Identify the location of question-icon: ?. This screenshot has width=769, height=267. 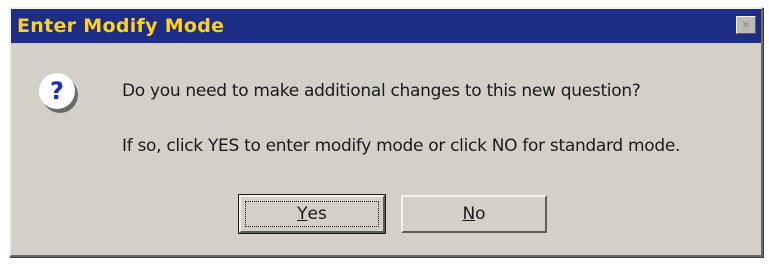
(57, 91).